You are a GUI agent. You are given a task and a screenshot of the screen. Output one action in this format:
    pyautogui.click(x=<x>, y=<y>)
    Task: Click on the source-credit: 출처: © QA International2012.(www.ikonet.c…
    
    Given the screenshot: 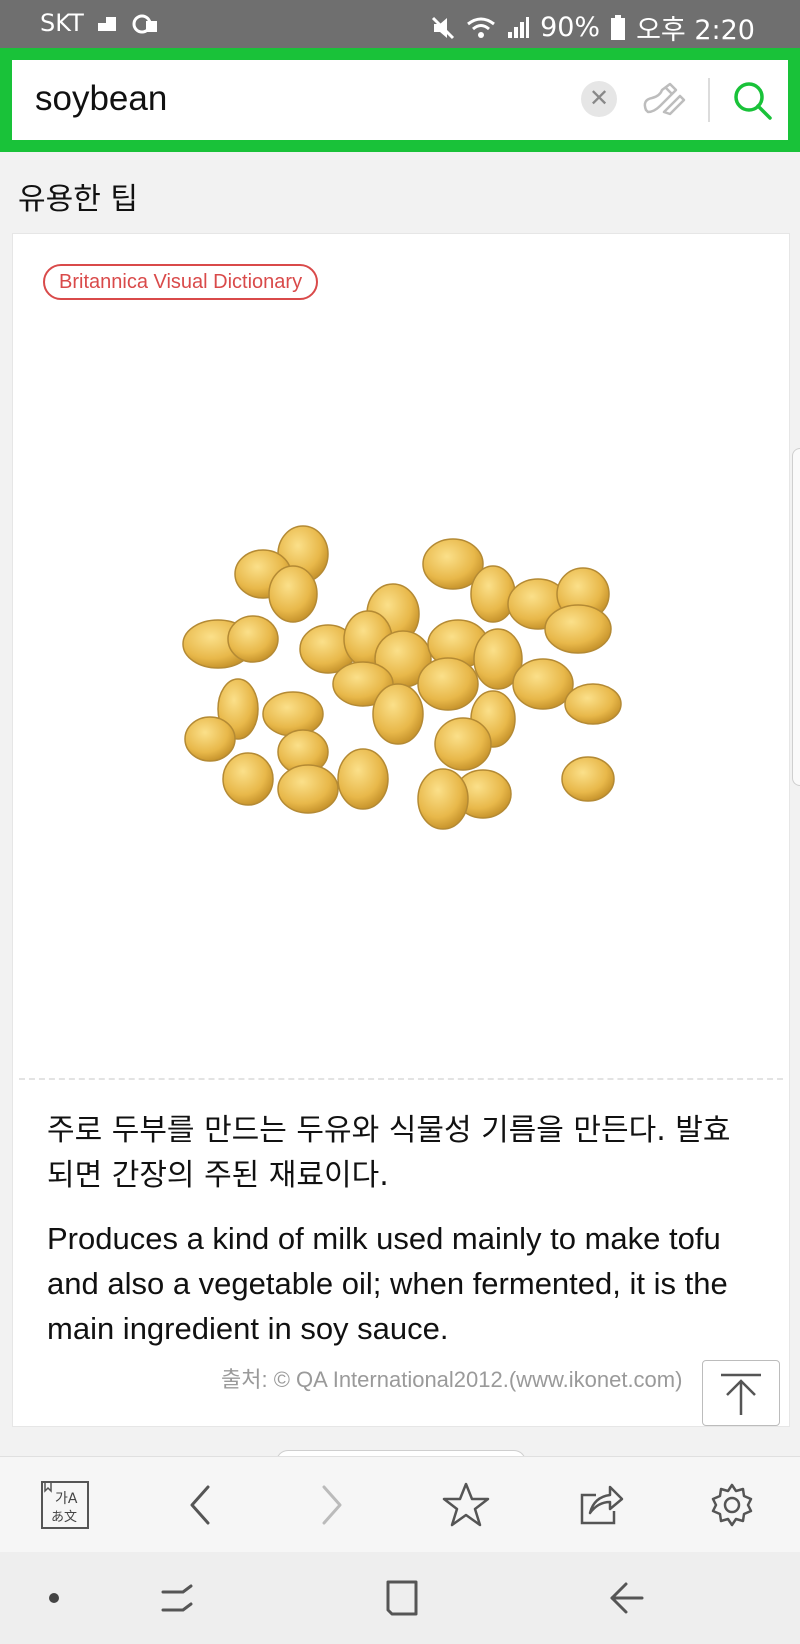 What is the action you would take?
    pyautogui.click(x=452, y=1379)
    